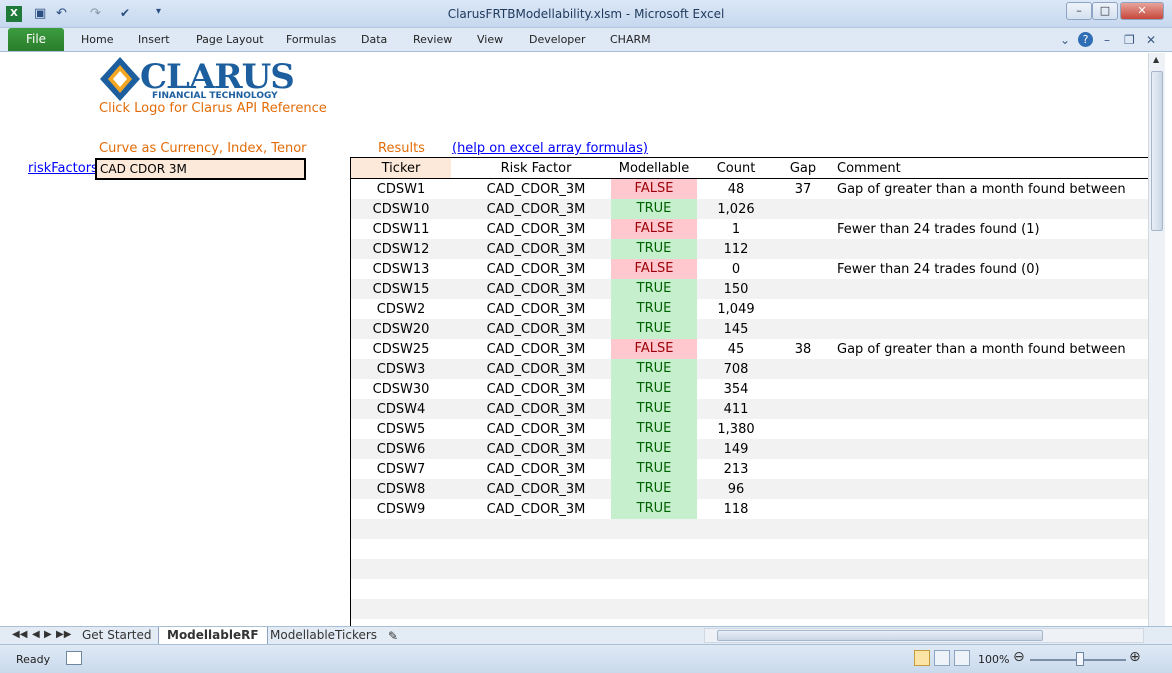 This screenshot has width=1172, height=673. What do you see at coordinates (736, 469) in the screenshot?
I see `count-cell: 213` at bounding box center [736, 469].